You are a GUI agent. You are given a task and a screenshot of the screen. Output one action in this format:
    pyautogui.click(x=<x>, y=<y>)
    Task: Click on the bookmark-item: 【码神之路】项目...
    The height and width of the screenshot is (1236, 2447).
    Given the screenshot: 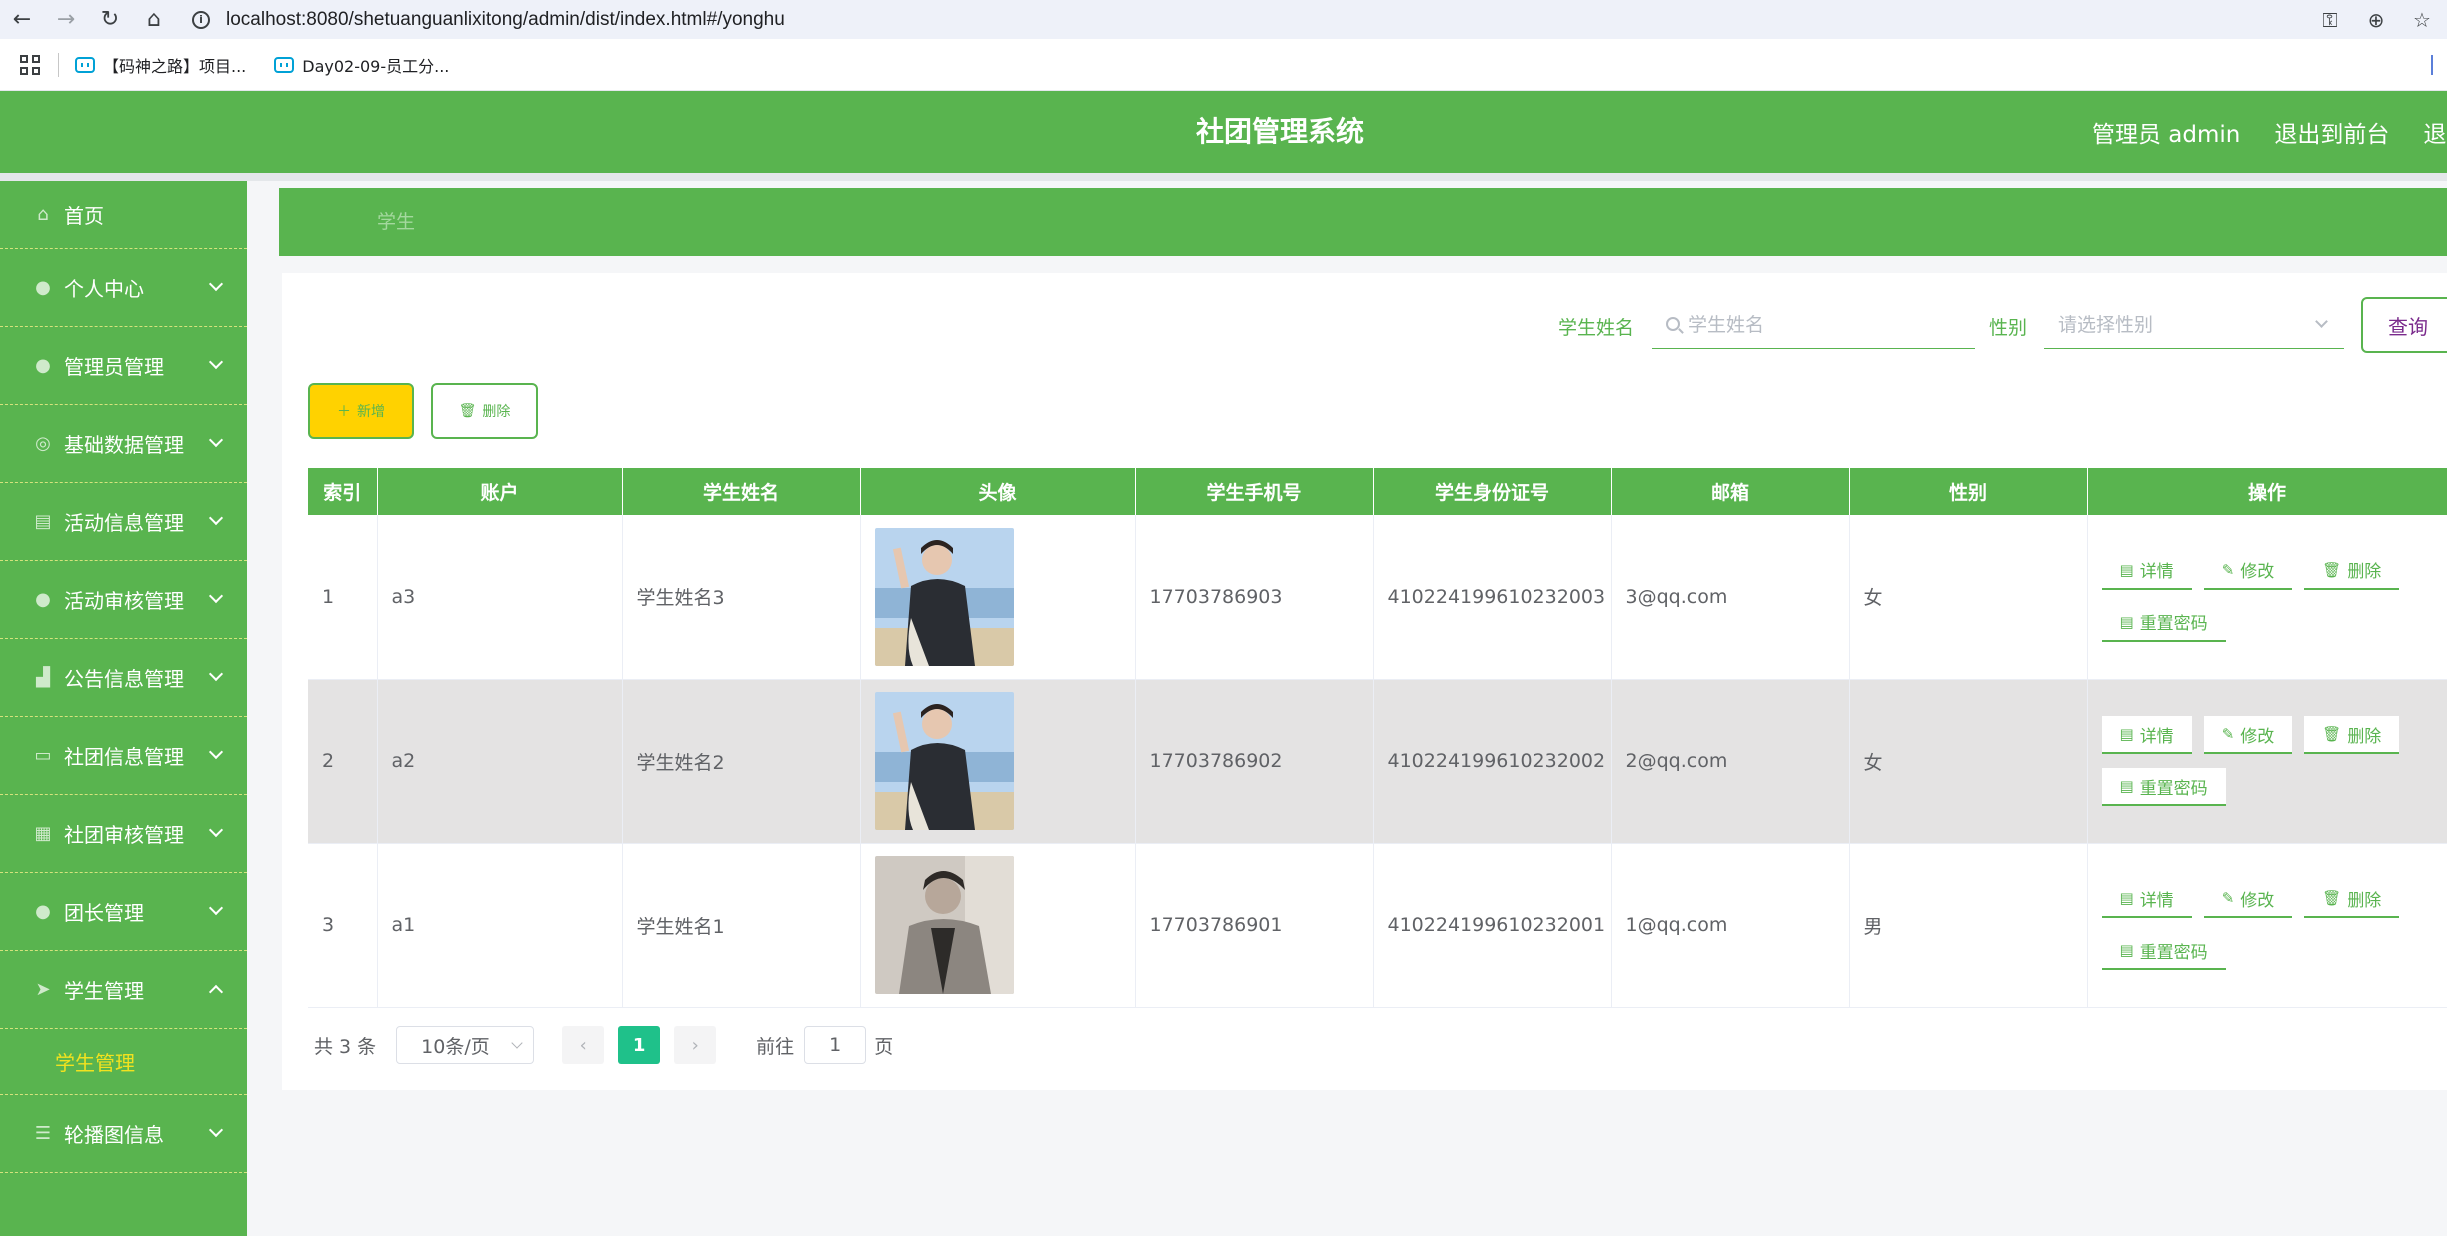 What is the action you would take?
    pyautogui.click(x=160, y=65)
    